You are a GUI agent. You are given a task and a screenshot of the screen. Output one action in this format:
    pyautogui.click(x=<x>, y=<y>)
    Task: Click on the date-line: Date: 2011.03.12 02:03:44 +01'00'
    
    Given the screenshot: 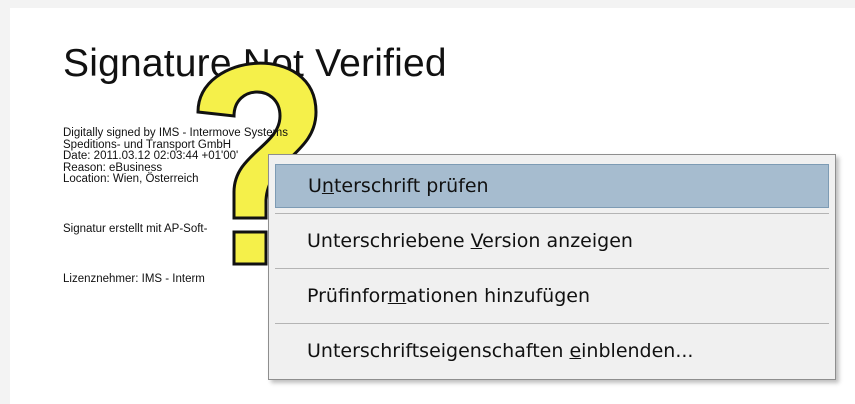 What is the action you would take?
    pyautogui.click(x=151, y=156)
    